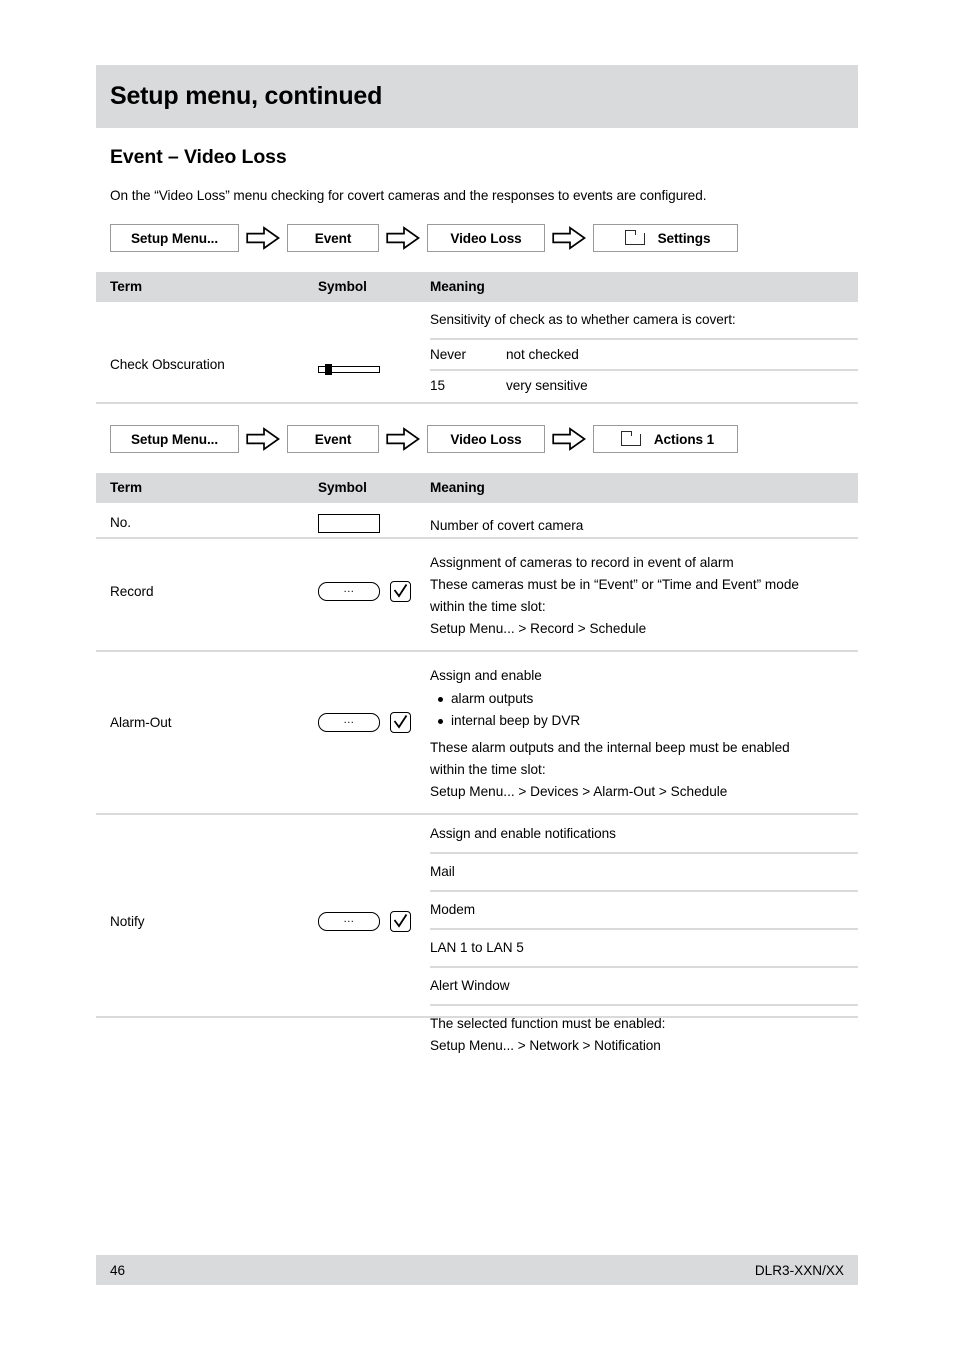 The width and height of the screenshot is (954, 1354). What do you see at coordinates (246, 96) in the screenshot?
I see `page-title: Setup menu, continued` at bounding box center [246, 96].